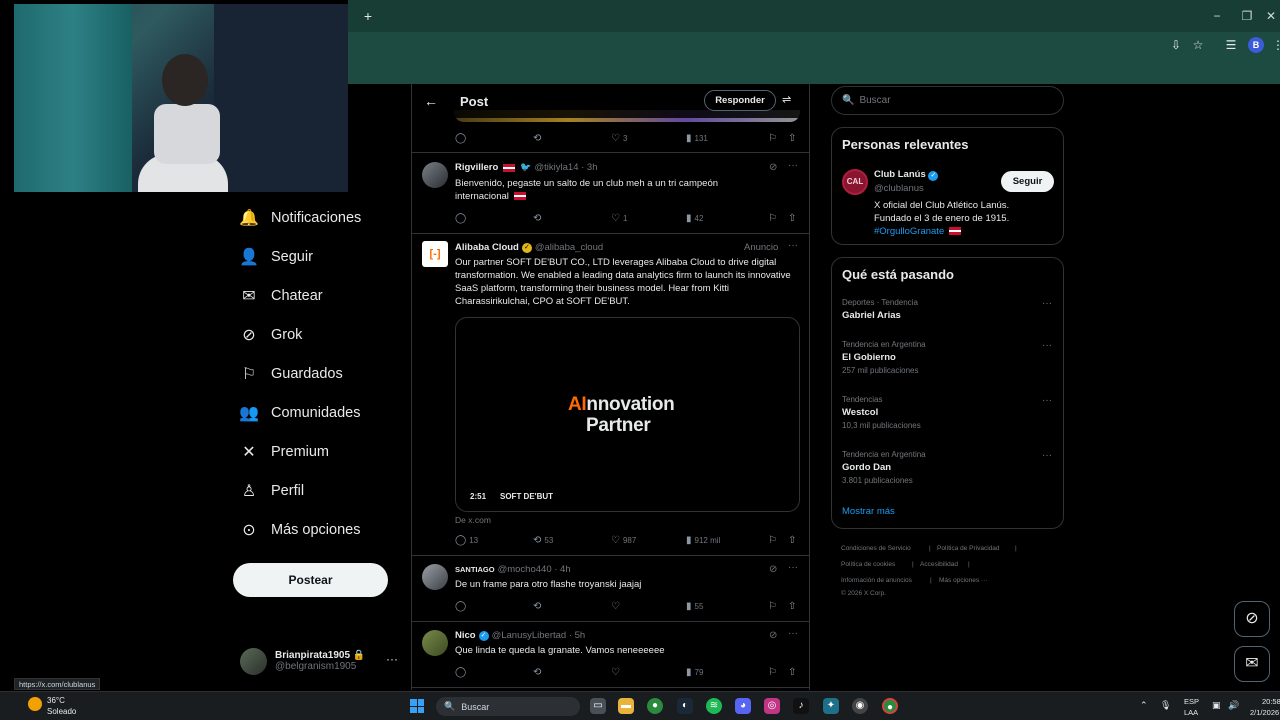 The image size is (1280, 720). I want to click on retweet-action: ⟲ 53, so click(572, 540).